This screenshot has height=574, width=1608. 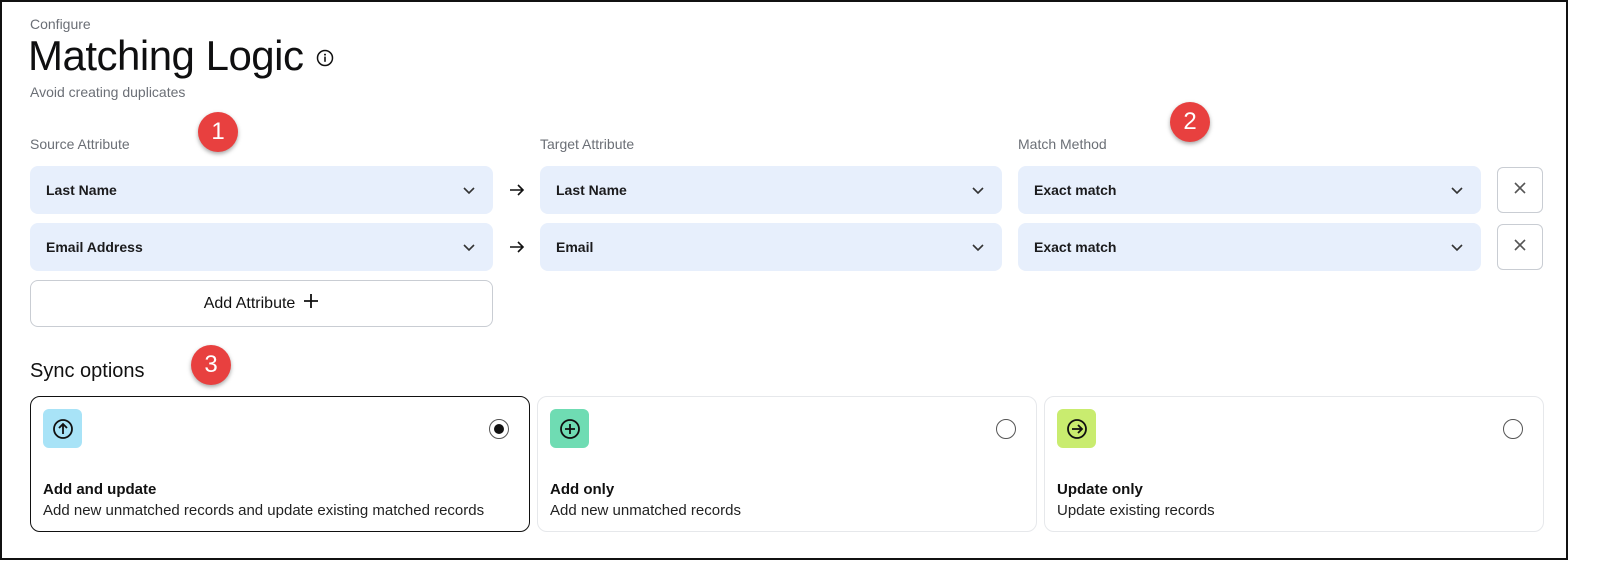 What do you see at coordinates (1062, 144) in the screenshot?
I see `match-method-label: Match Method` at bounding box center [1062, 144].